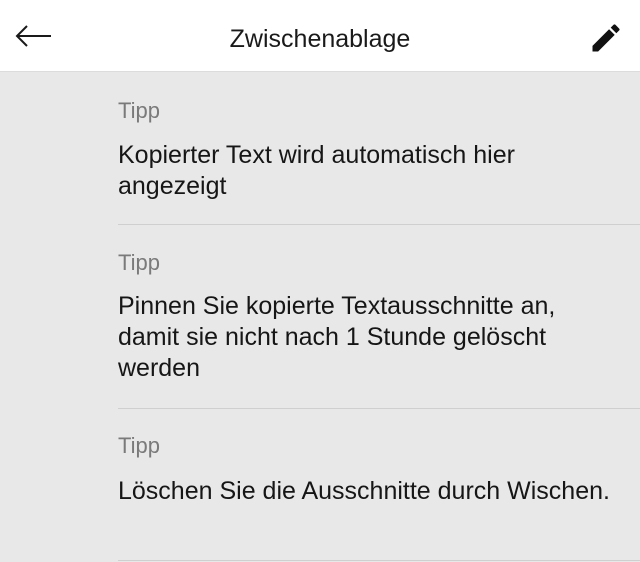  I want to click on pencil-icon, so click(606, 38).